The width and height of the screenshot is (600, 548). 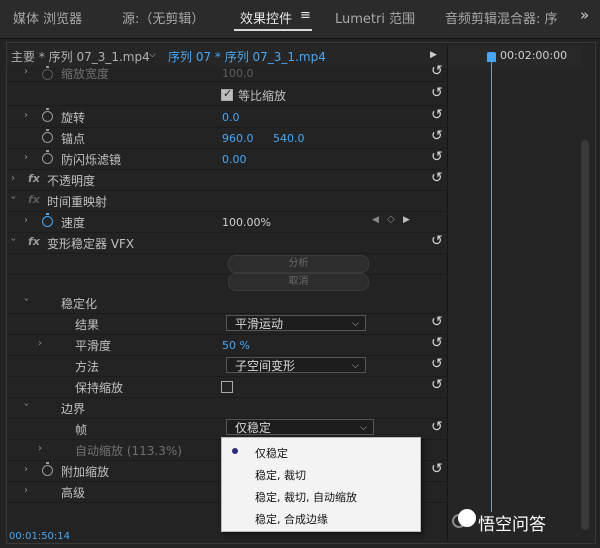 What do you see at coordinates (406, 220) in the screenshot?
I see `keyframe-next-icon: ▶` at bounding box center [406, 220].